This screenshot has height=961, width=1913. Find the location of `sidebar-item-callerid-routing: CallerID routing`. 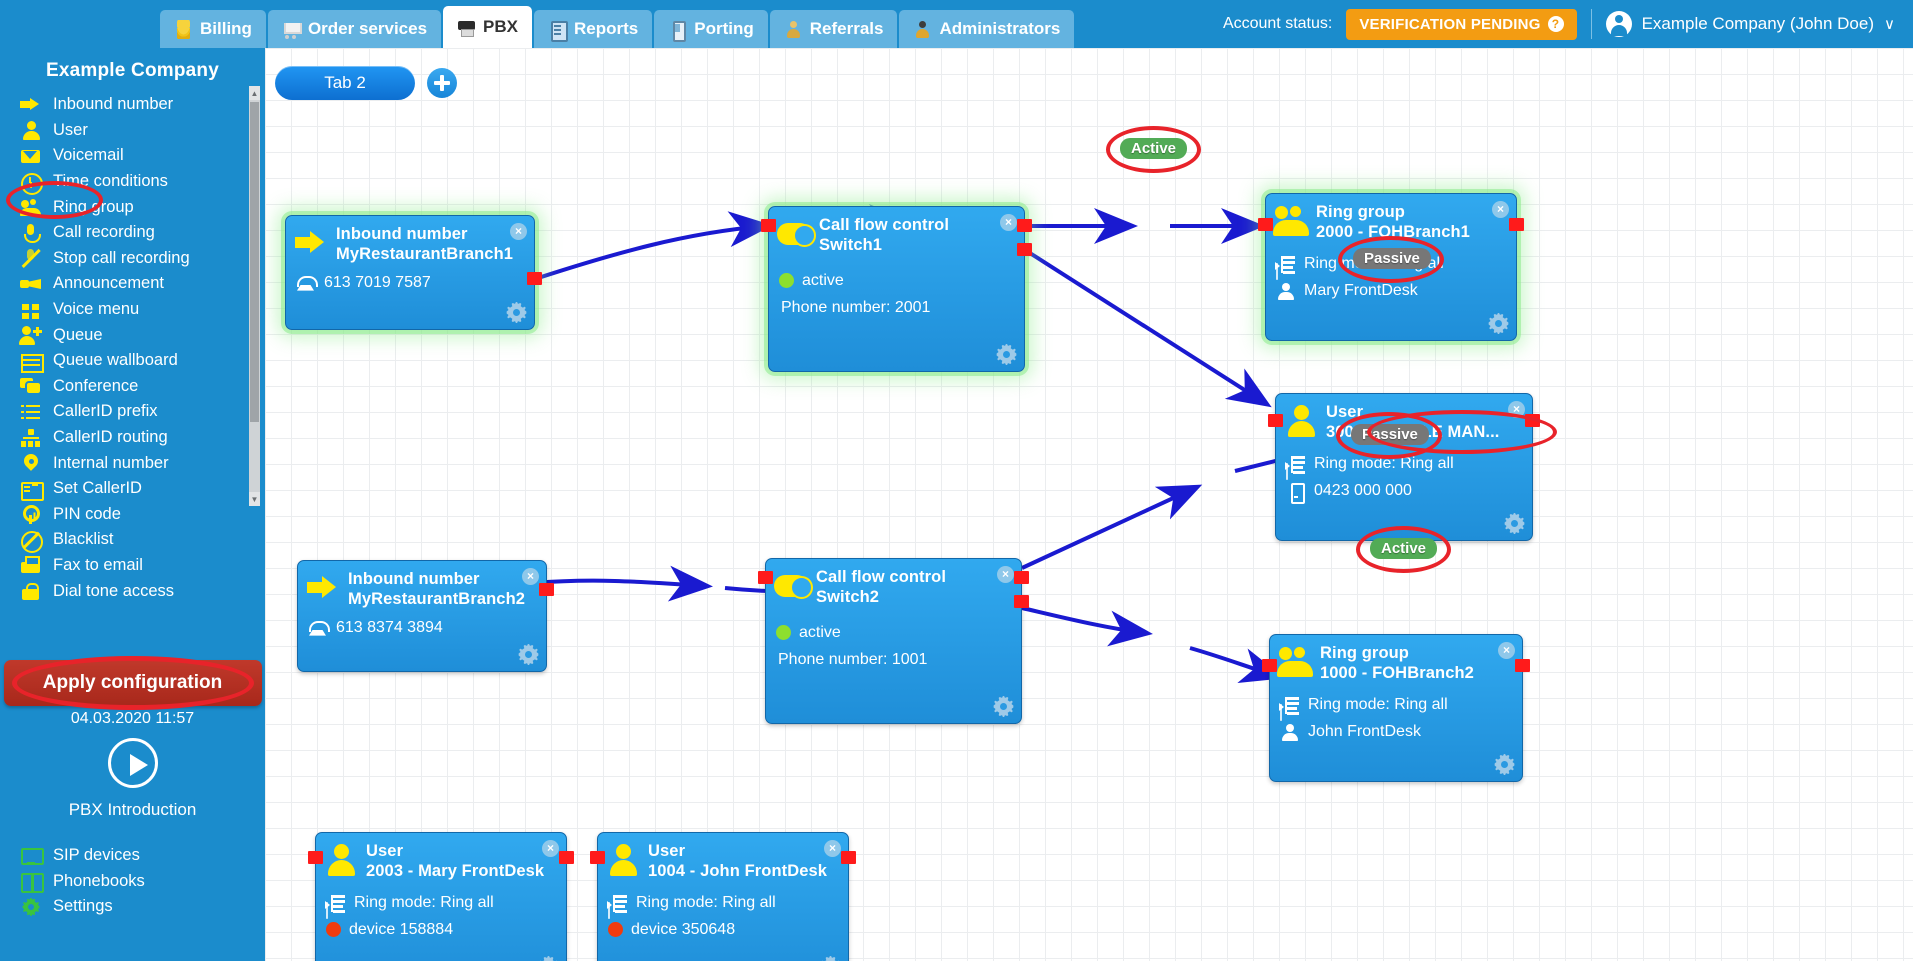

sidebar-item-callerid-routing: CallerID routing is located at coordinates (137, 438).